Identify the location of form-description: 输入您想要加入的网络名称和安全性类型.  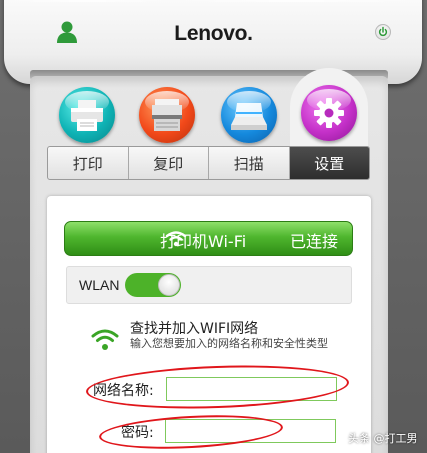
(229, 343).